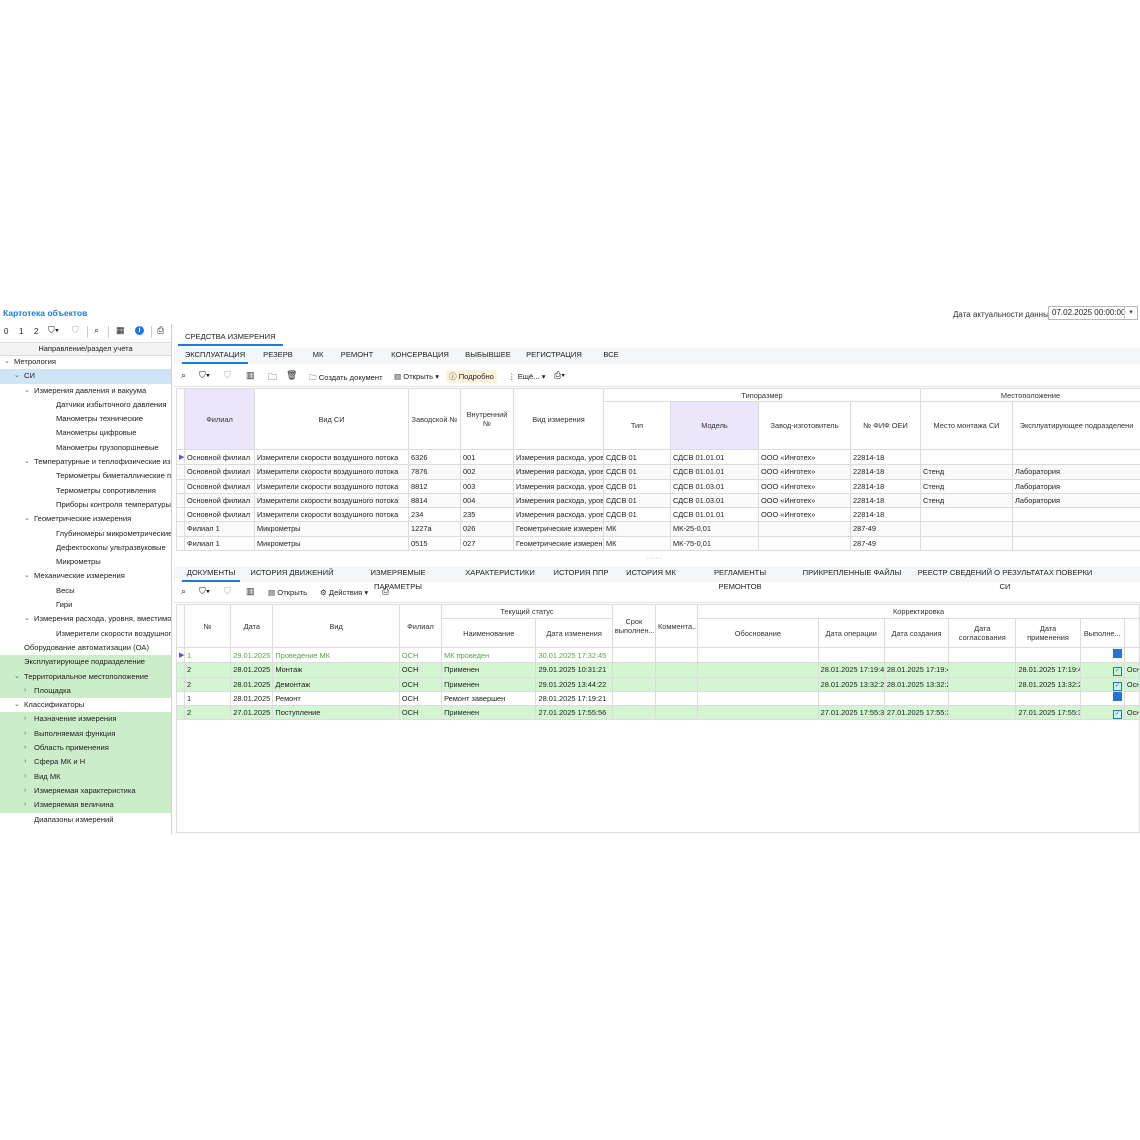  What do you see at coordinates (85, 548) in the screenshot?
I see `tree-item: Дефектоскопы ультразвуковые` at bounding box center [85, 548].